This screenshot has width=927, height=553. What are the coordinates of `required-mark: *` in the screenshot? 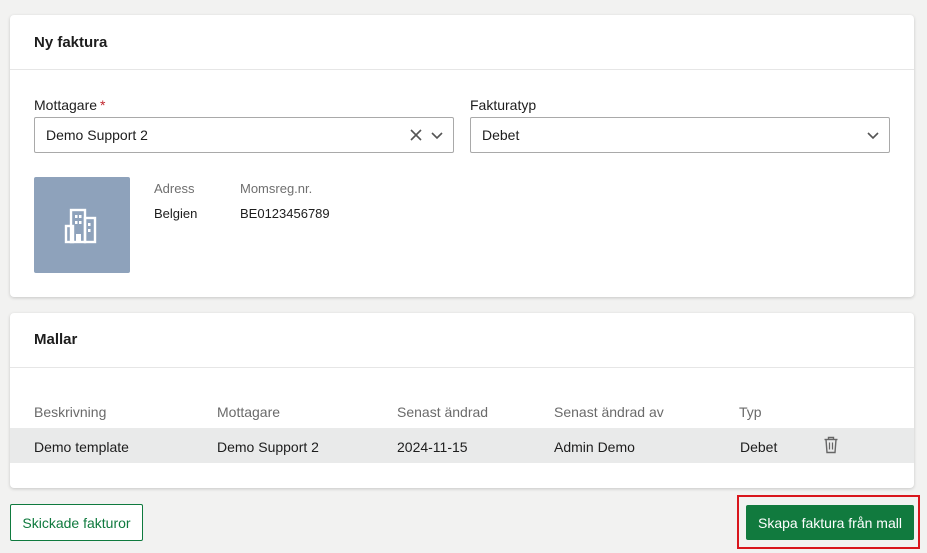 It's located at (103, 105).